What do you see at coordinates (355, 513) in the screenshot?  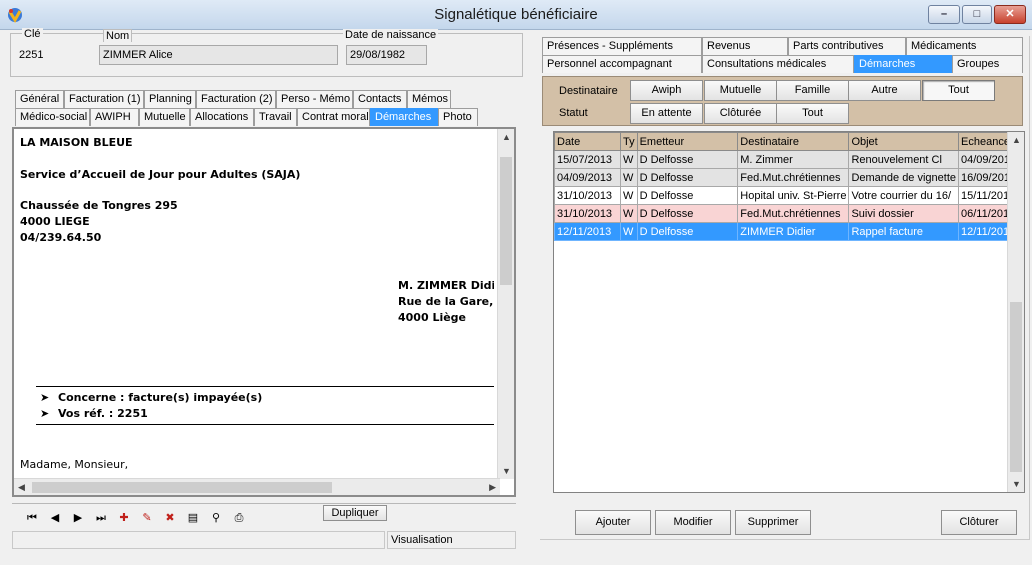 I see `dupliquer-button: Dupliquer` at bounding box center [355, 513].